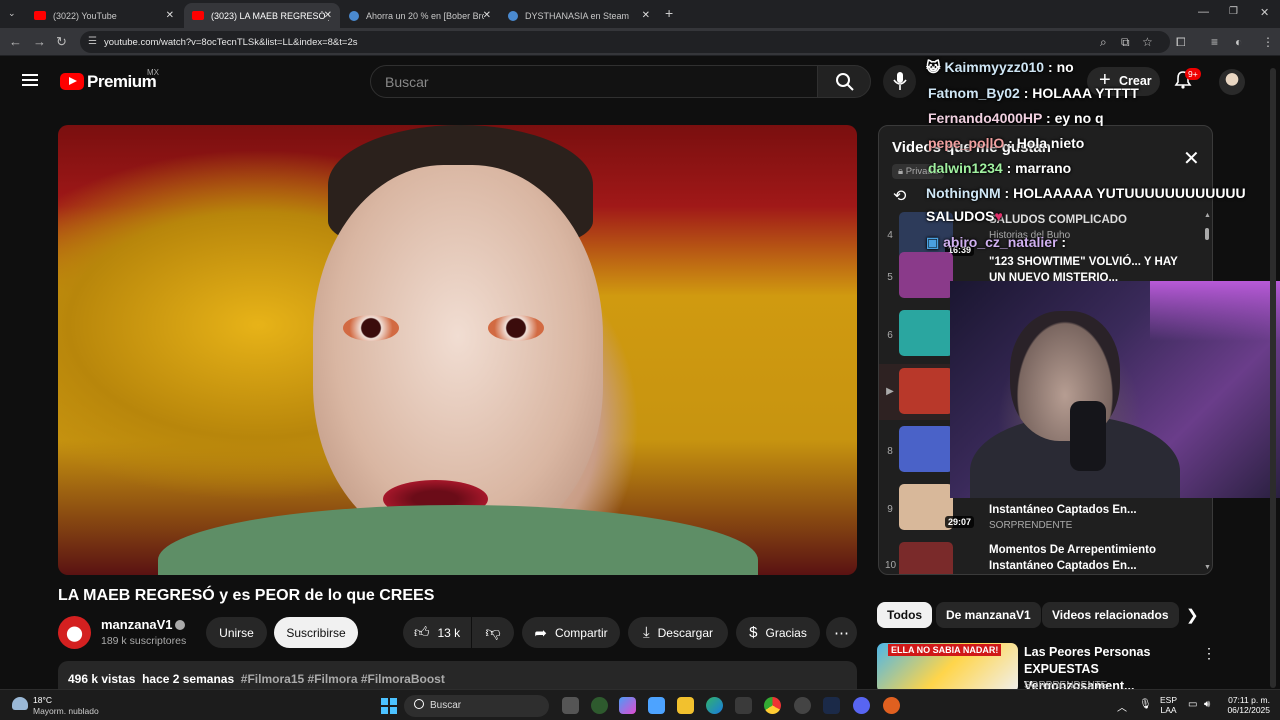 The height and width of the screenshot is (720, 1280). Describe the element at coordinates (458, 540) in the screenshot. I see `video-frame-shirt` at that location.